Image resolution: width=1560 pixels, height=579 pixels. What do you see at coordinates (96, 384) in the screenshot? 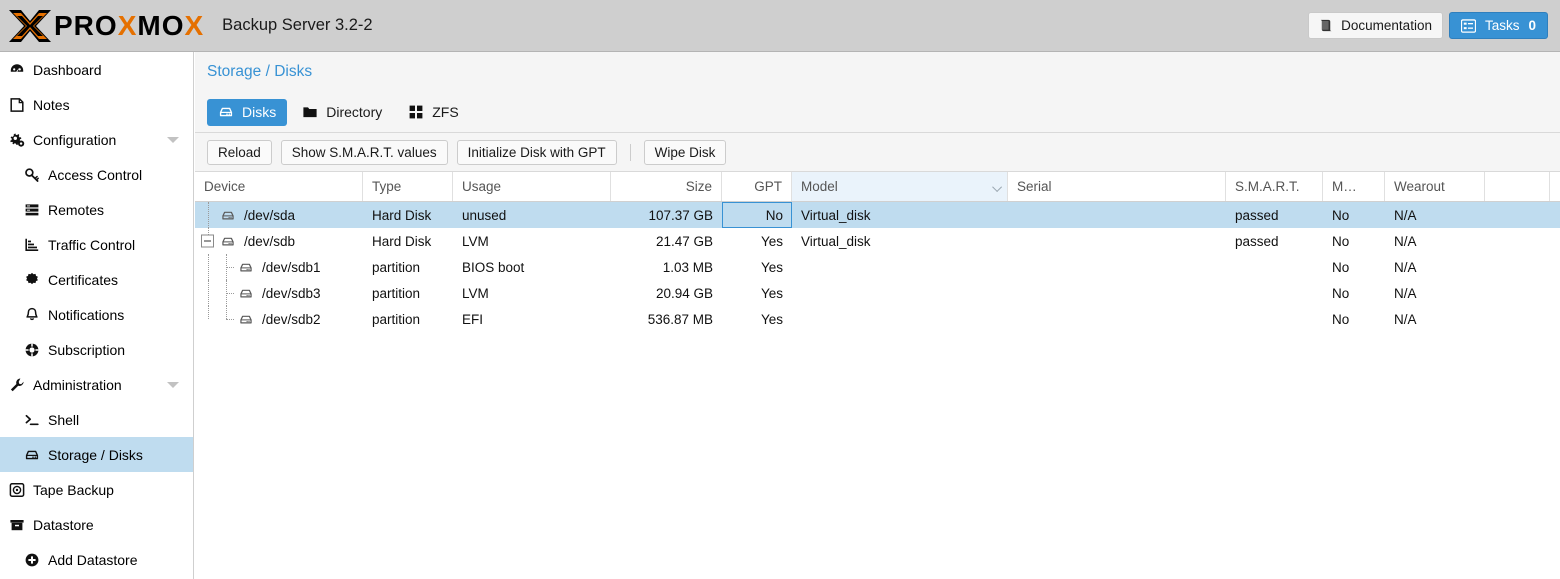
I see `sidebar-item-administration: Administration` at bounding box center [96, 384].